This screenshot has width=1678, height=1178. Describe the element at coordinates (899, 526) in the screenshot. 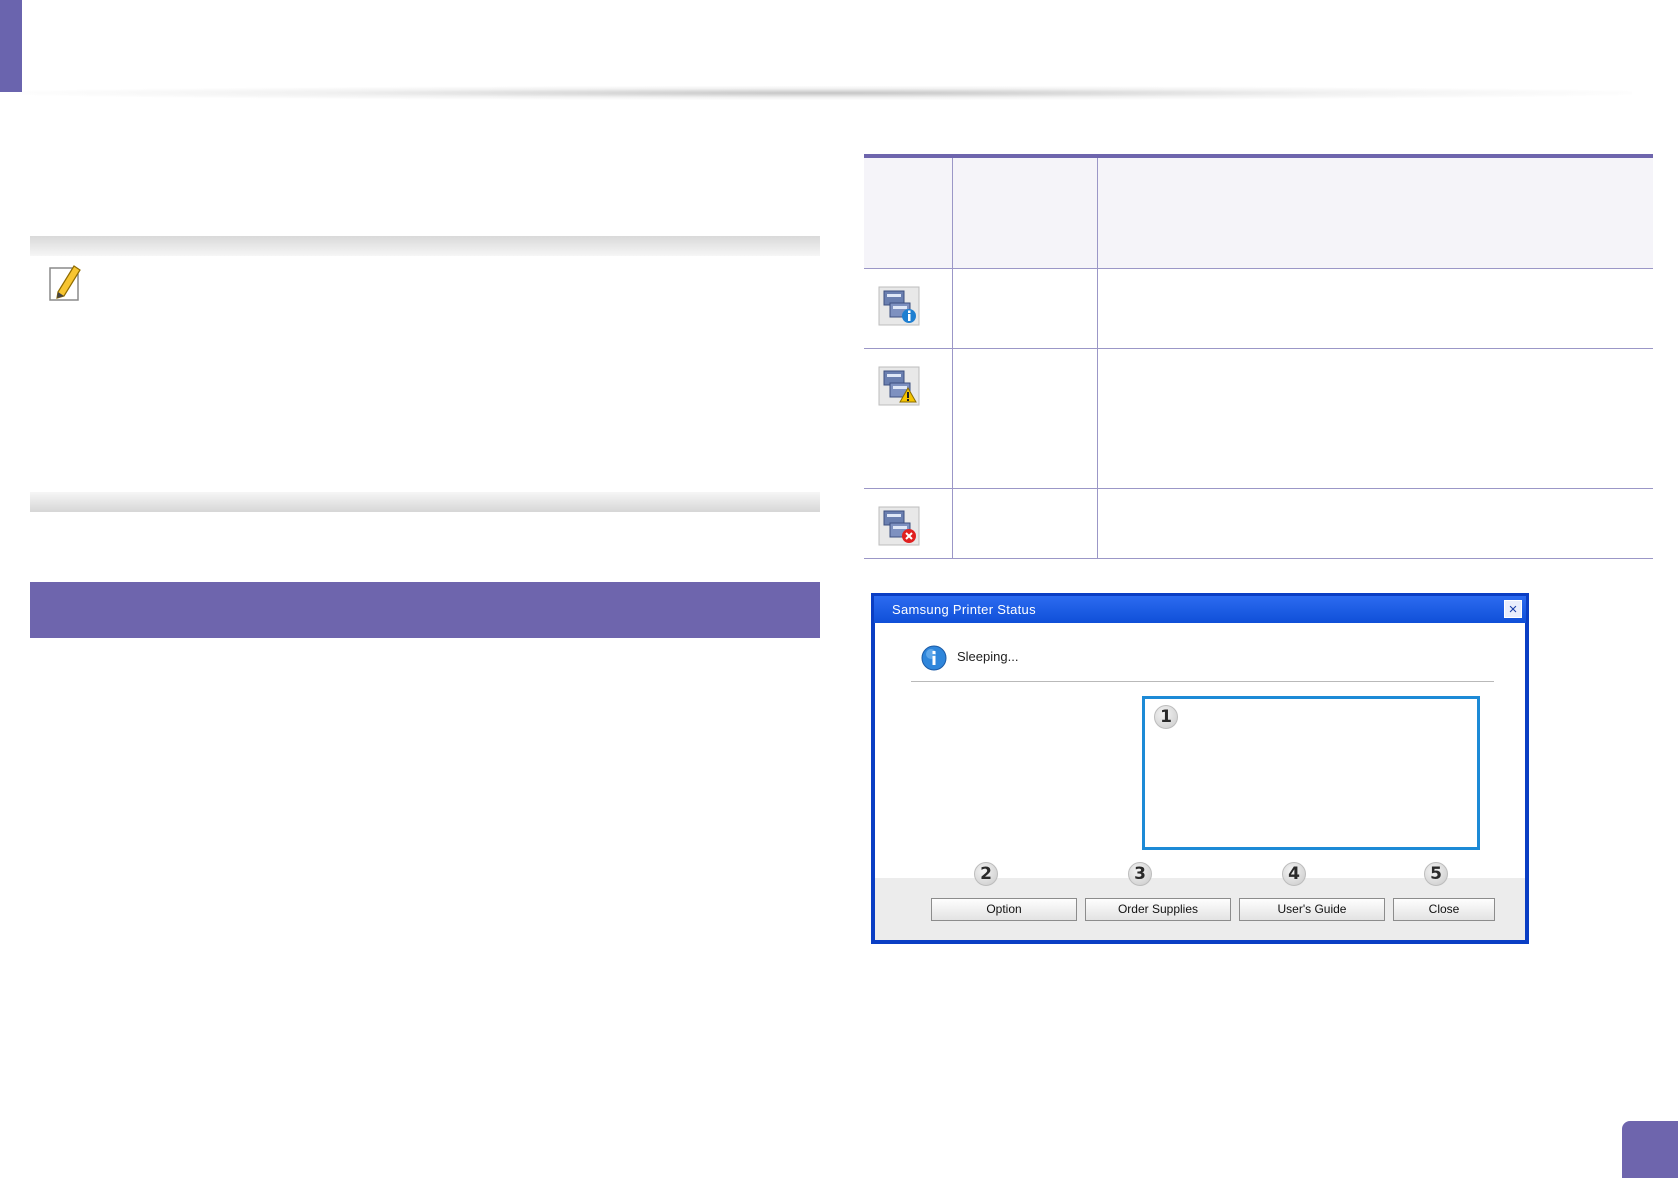

I see `printer-error-icon` at that location.